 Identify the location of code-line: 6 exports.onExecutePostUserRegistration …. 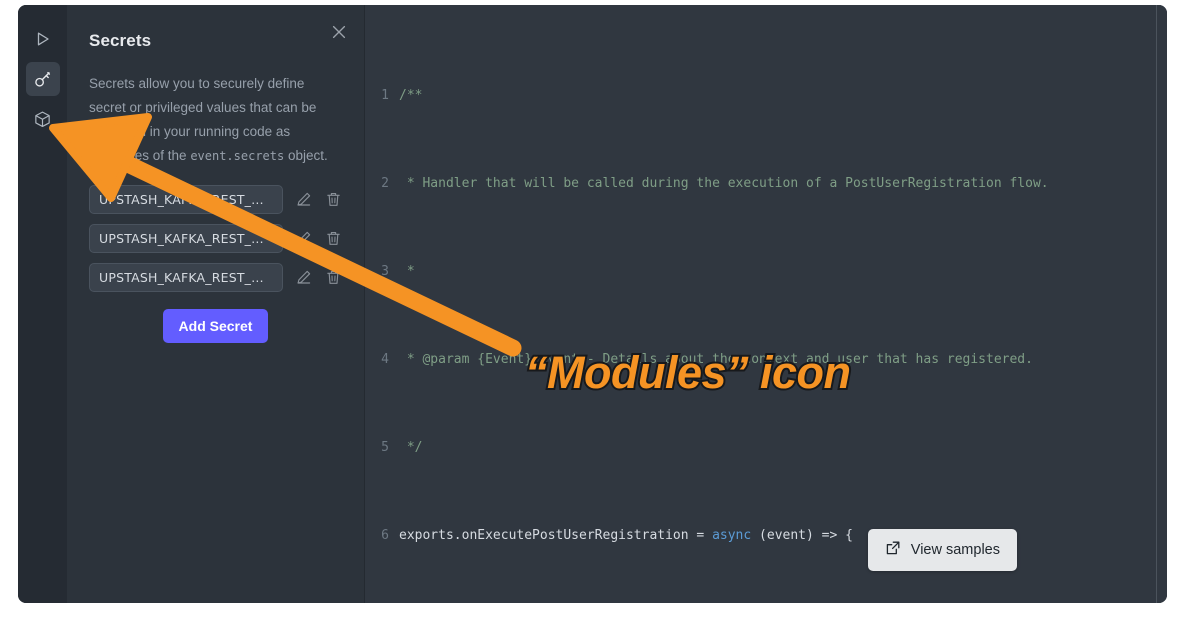
(766, 536).